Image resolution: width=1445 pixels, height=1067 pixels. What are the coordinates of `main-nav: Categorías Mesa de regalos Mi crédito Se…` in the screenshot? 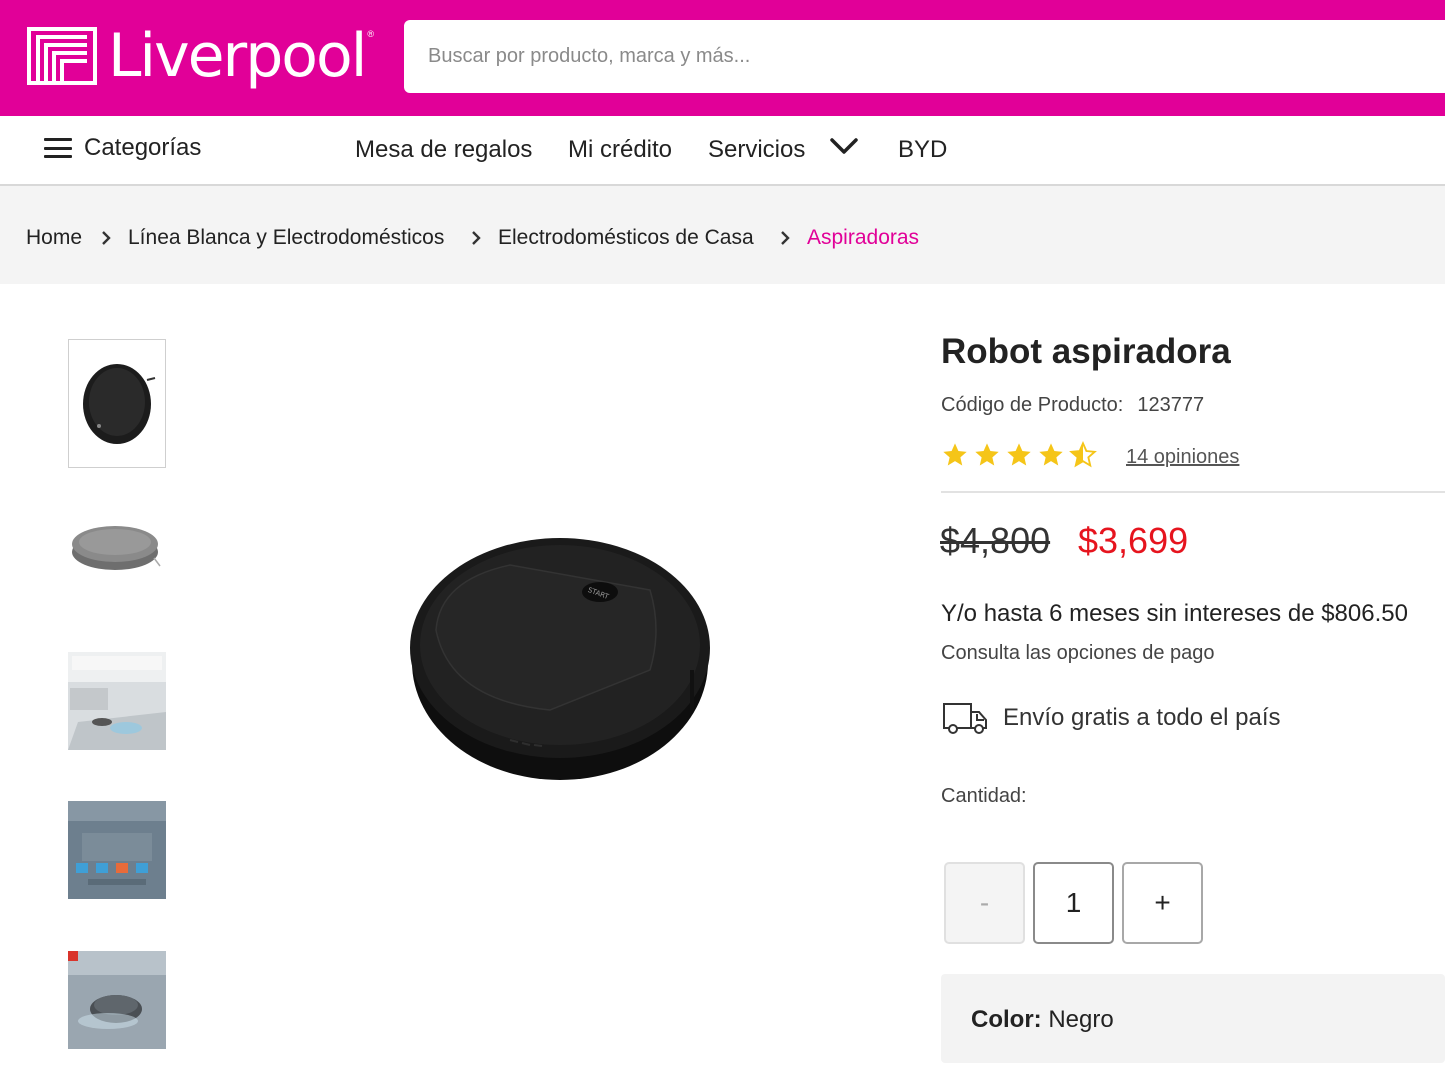 It's located at (722, 151).